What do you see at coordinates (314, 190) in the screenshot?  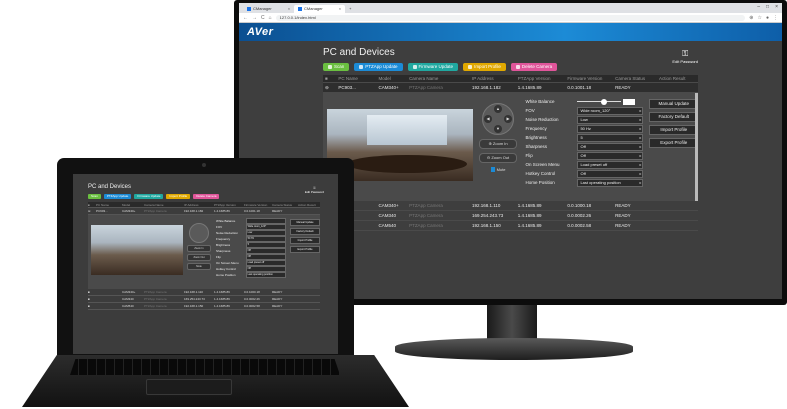 I see `laptop-edit-password-button: ⚿ Edit Password` at bounding box center [314, 190].